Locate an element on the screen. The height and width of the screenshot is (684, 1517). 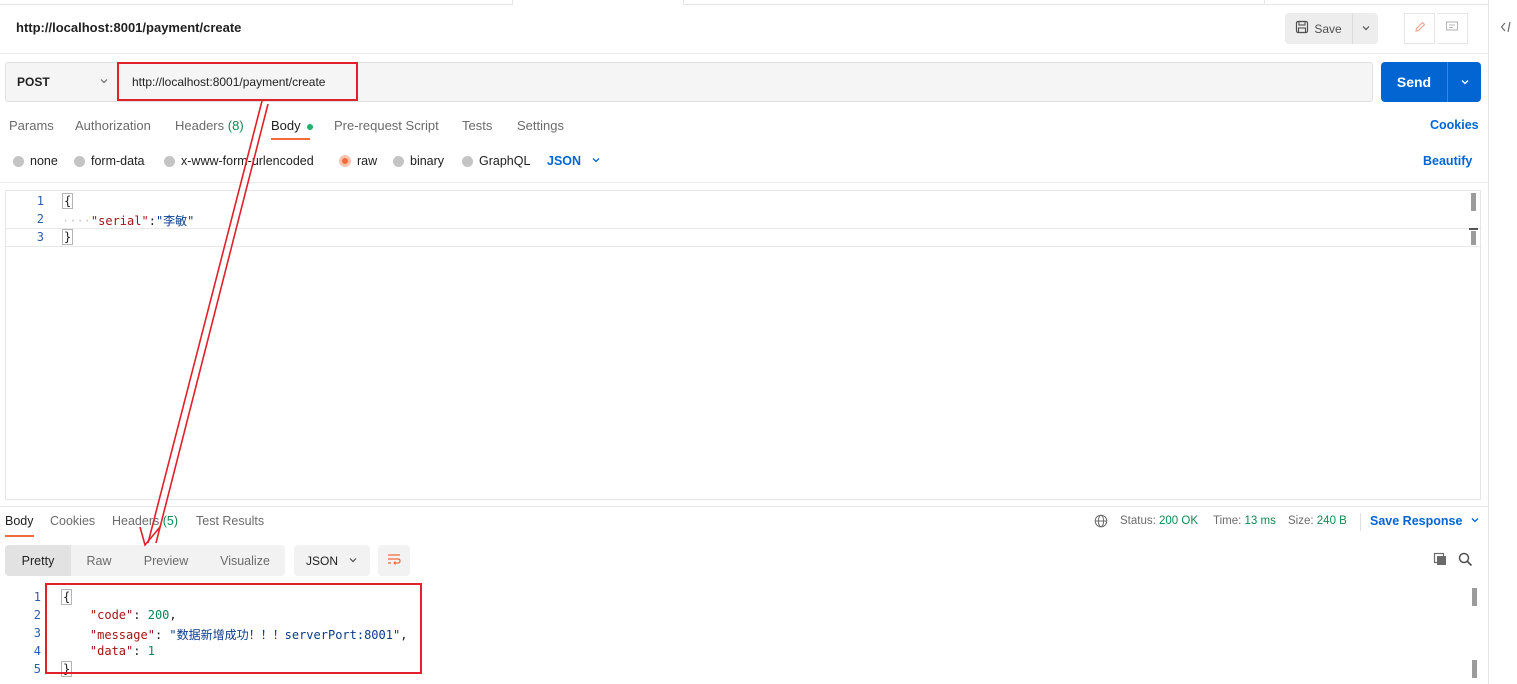
code-line: "code": 200, is located at coordinates (133, 615).